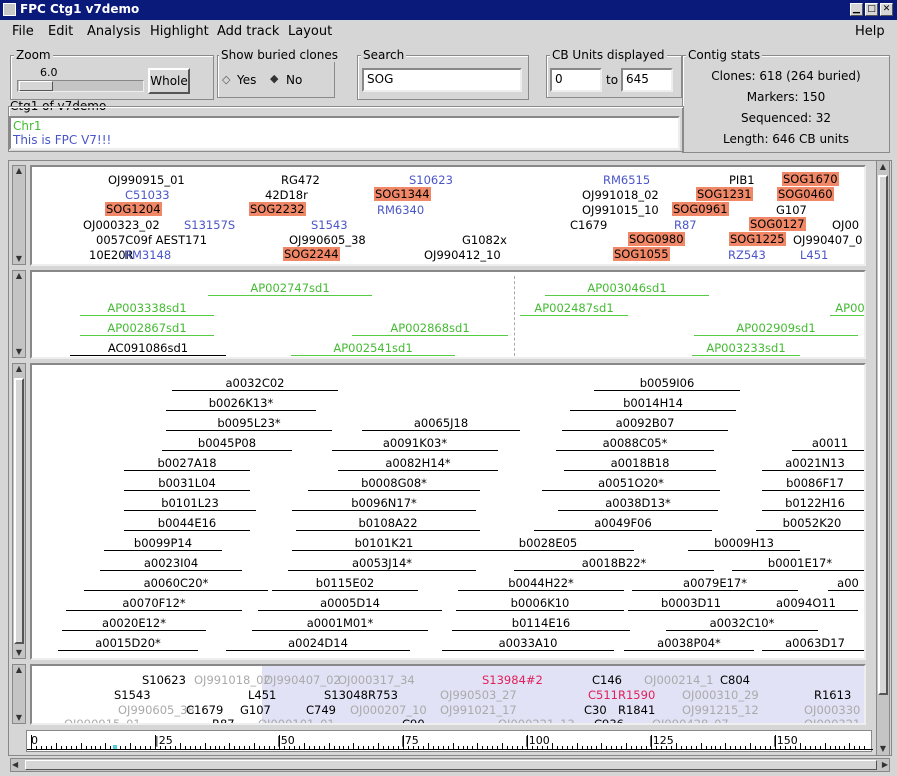  What do you see at coordinates (286, 195) in the screenshot?
I see `marker: 42D18r` at bounding box center [286, 195].